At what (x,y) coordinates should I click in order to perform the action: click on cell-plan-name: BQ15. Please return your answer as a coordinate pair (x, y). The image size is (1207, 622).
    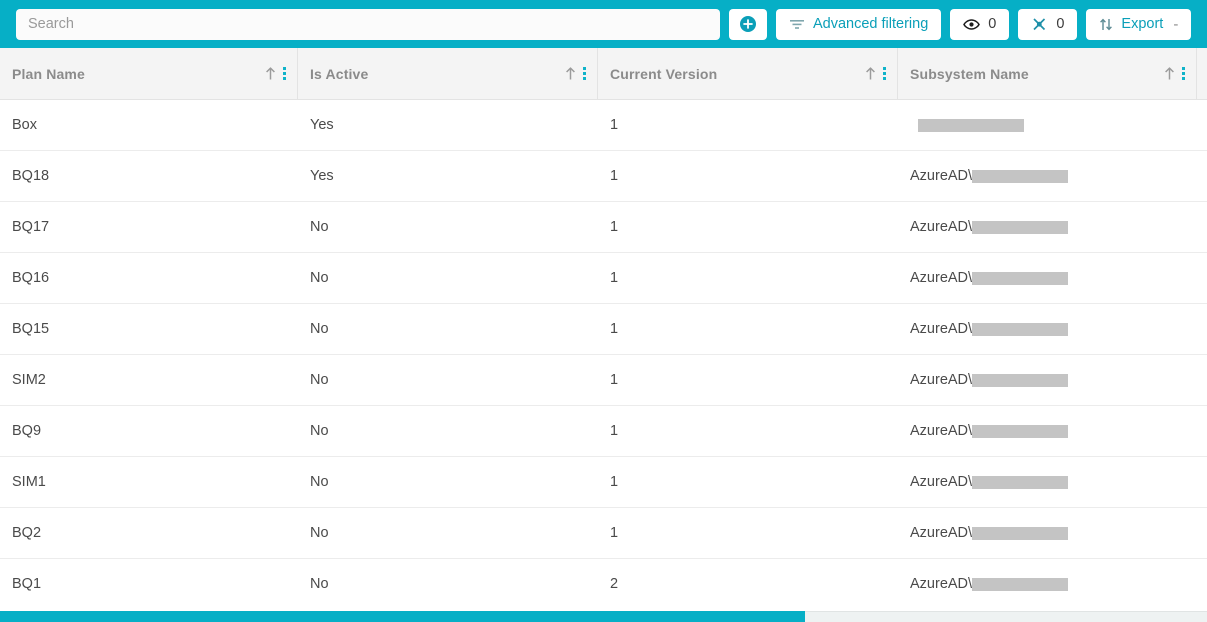
    Looking at the image, I should click on (31, 329).